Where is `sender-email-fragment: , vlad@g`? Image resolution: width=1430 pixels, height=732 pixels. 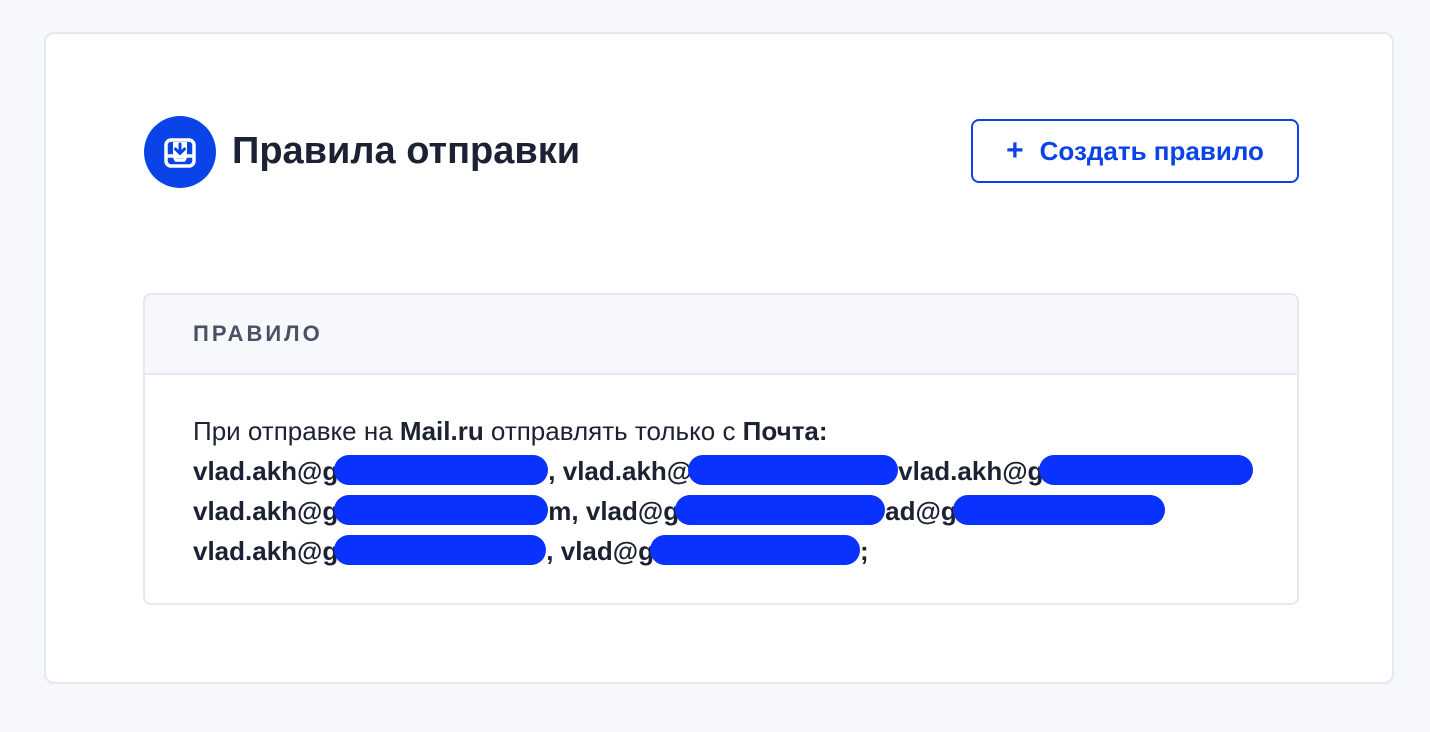
sender-email-fragment: , vlad@g is located at coordinates (600, 551).